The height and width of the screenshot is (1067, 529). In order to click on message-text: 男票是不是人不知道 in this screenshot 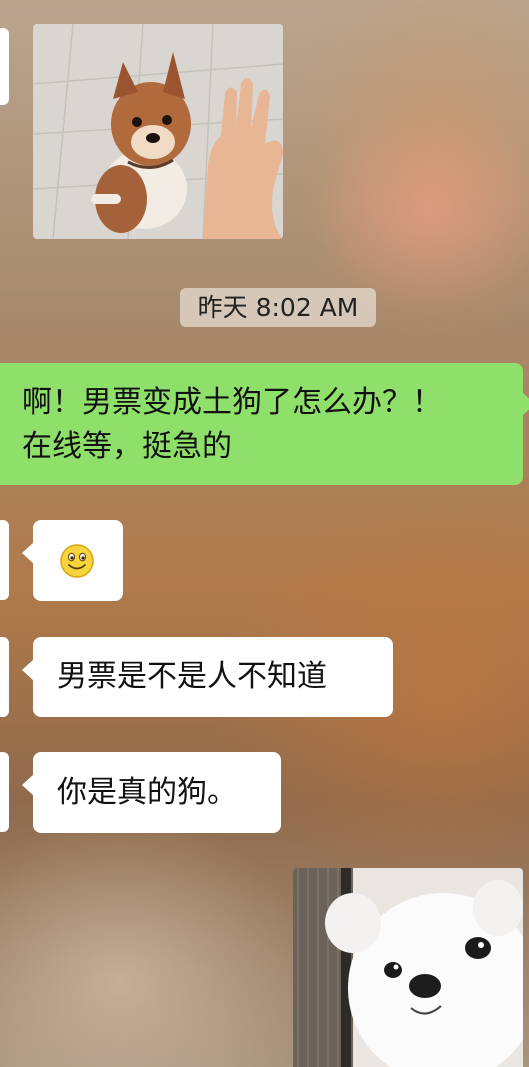, I will do `click(192, 676)`.